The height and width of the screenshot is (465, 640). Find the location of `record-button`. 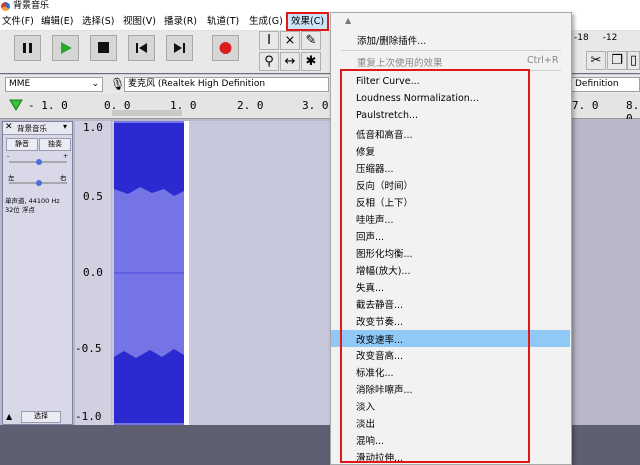

record-button is located at coordinates (225, 48).